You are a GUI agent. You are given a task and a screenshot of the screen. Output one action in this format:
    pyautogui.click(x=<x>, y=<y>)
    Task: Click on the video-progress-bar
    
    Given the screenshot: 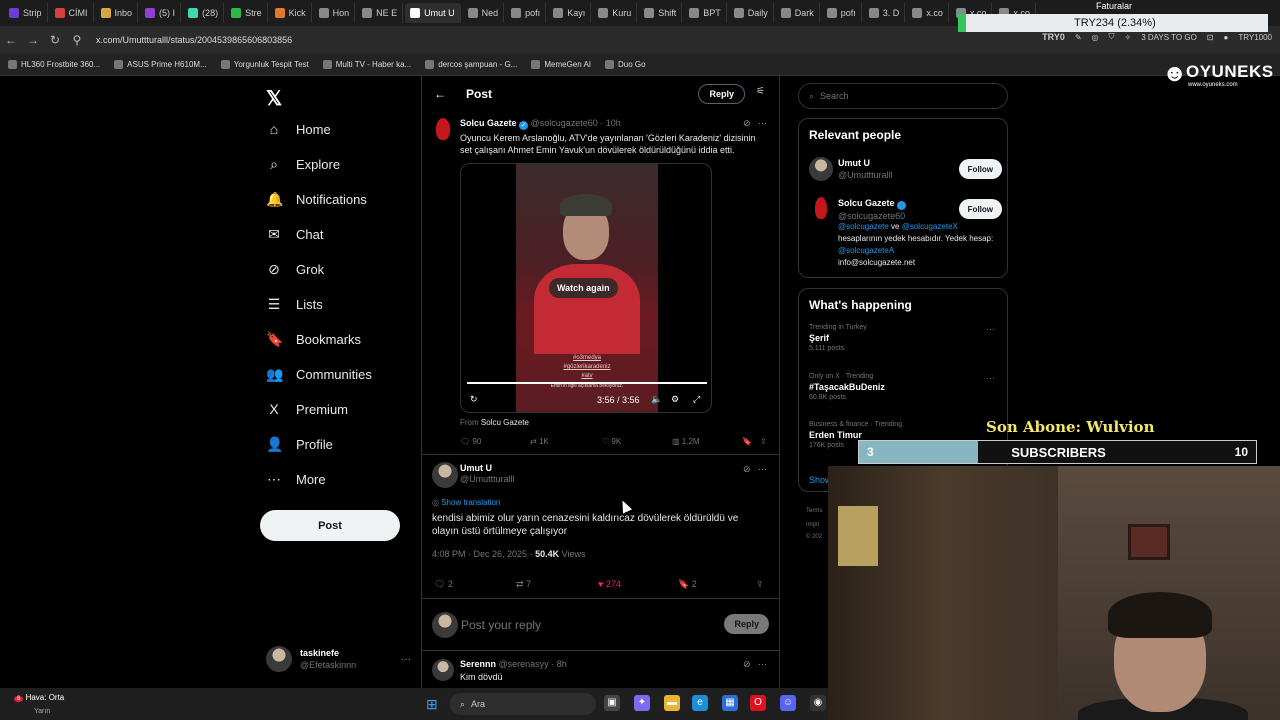 What is the action you would take?
    pyautogui.click(x=587, y=383)
    